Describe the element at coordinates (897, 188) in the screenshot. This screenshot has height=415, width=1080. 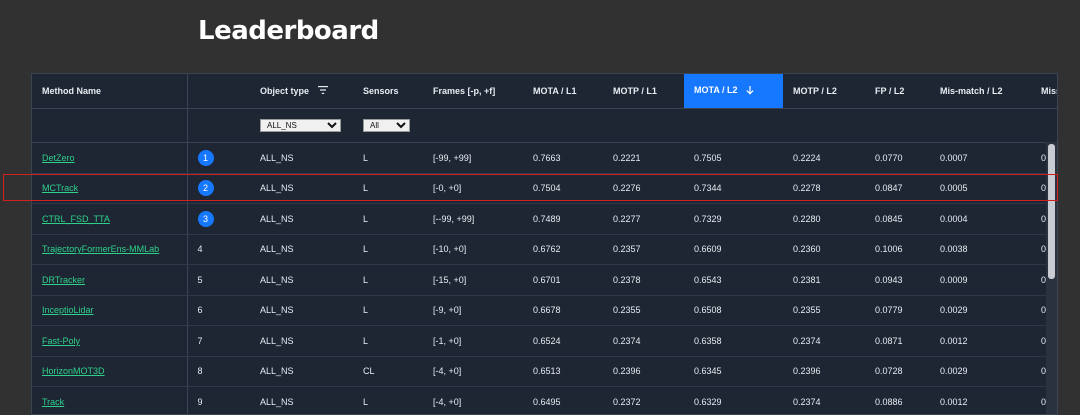
I see `cell-fp-l2: 0.0847` at that location.